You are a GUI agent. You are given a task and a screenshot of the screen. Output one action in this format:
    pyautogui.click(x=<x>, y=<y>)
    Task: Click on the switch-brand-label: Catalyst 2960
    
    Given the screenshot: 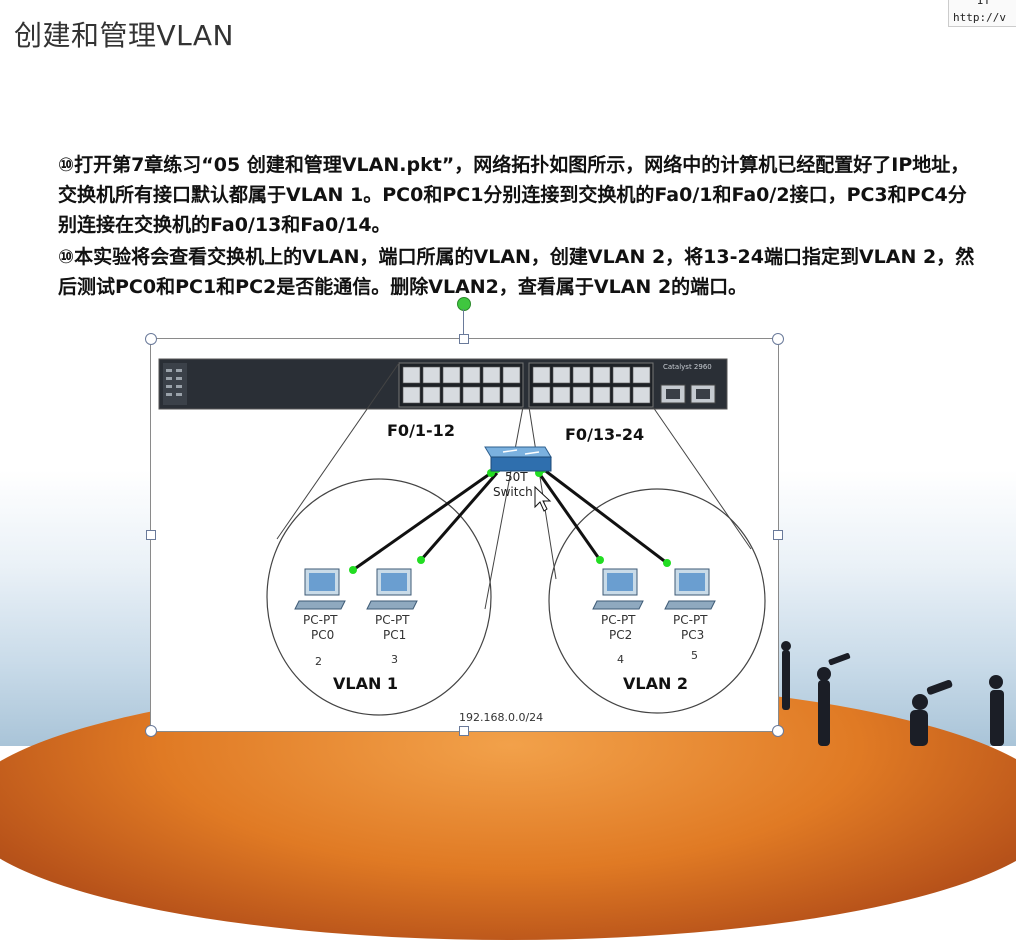 What is the action you would take?
    pyautogui.click(x=687, y=367)
    